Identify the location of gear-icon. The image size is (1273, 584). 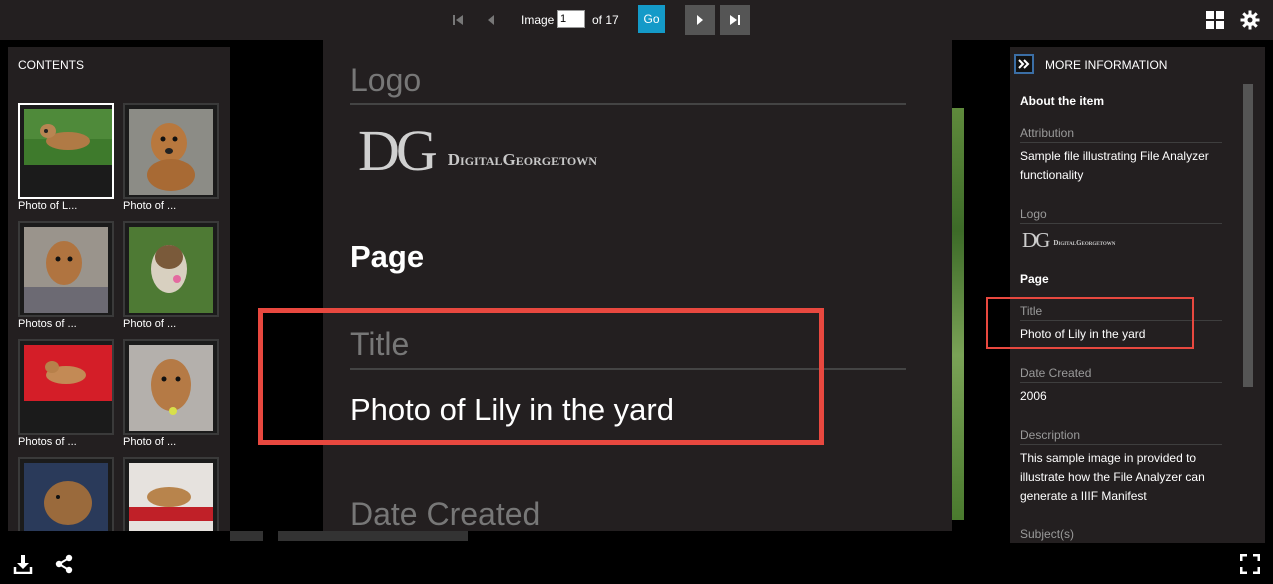
(1250, 20).